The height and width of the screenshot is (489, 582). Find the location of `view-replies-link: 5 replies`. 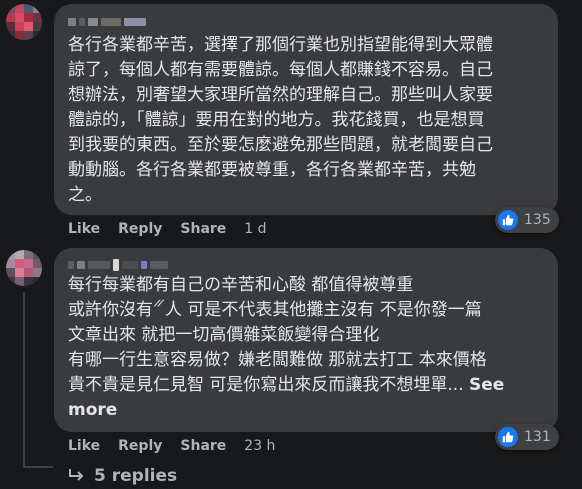

view-replies-link: 5 replies is located at coordinates (122, 476).